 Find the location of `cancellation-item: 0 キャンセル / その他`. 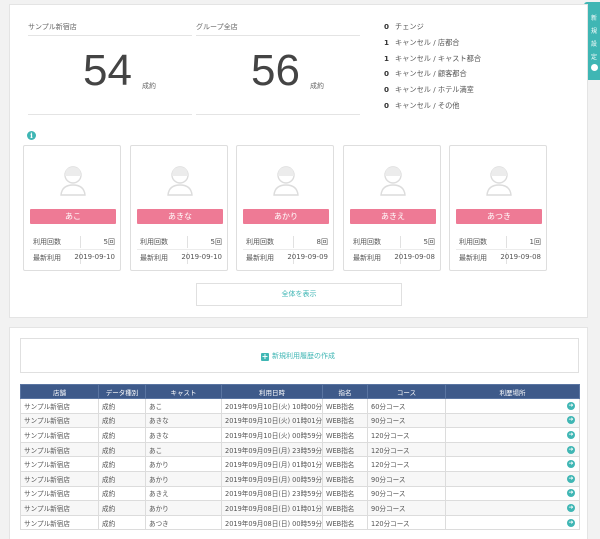

cancellation-item: 0 キャンセル / その他 is located at coordinates (422, 105).